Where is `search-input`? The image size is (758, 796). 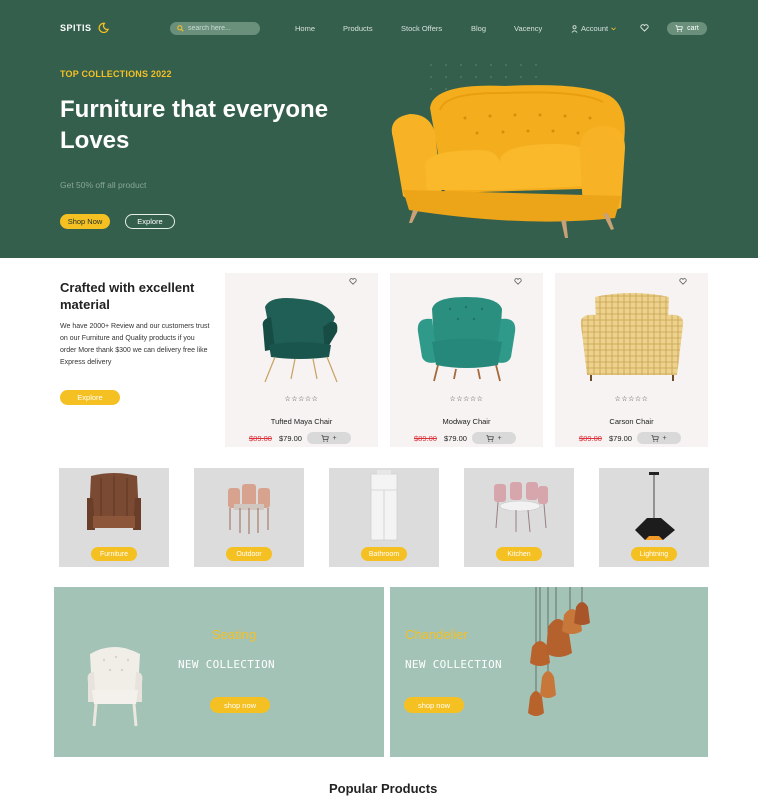 search-input is located at coordinates (222, 28).